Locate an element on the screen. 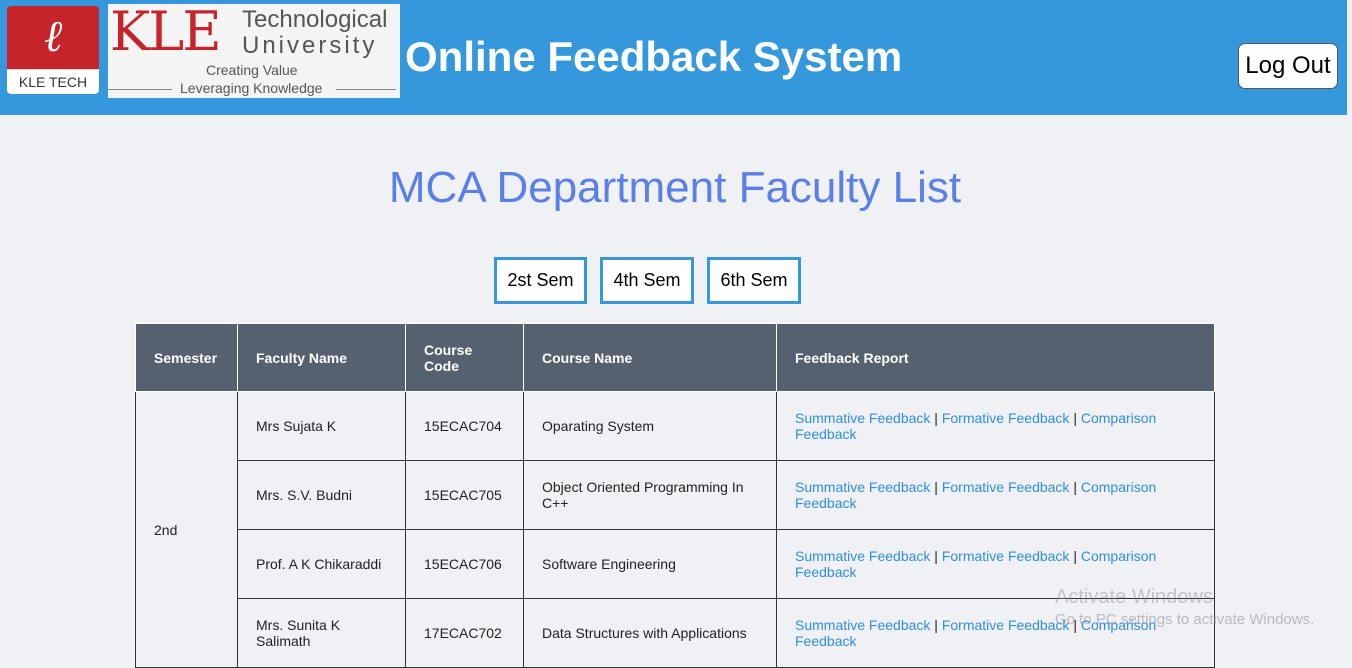 The height and width of the screenshot is (668, 1352). semester-cell: 2nd is located at coordinates (186, 529).